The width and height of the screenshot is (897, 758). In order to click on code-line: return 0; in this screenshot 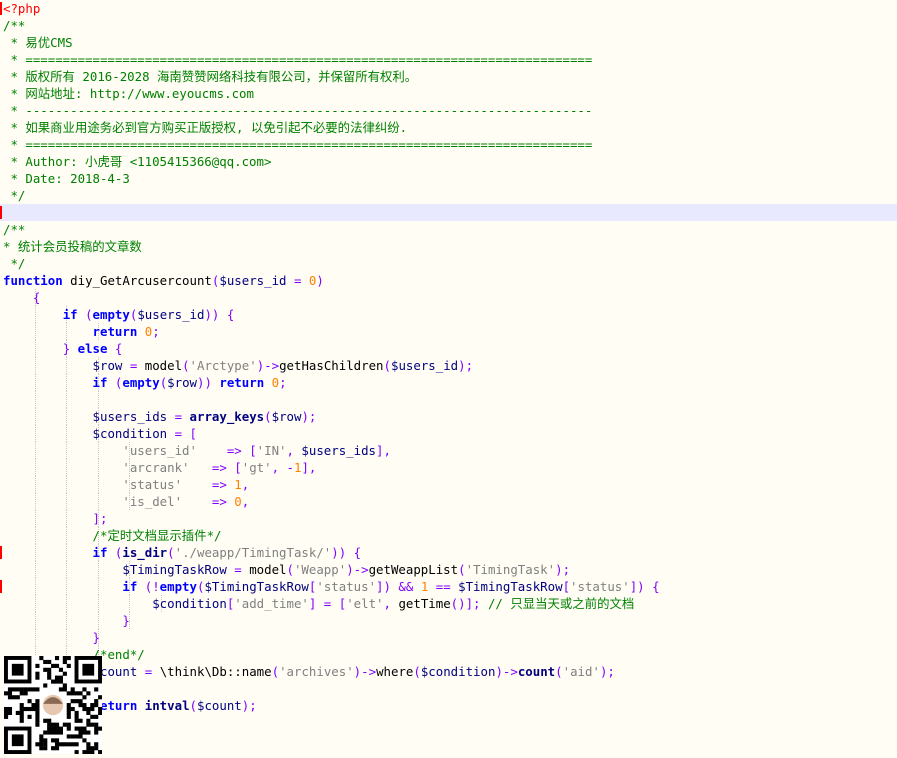, I will do `click(448, 331)`.